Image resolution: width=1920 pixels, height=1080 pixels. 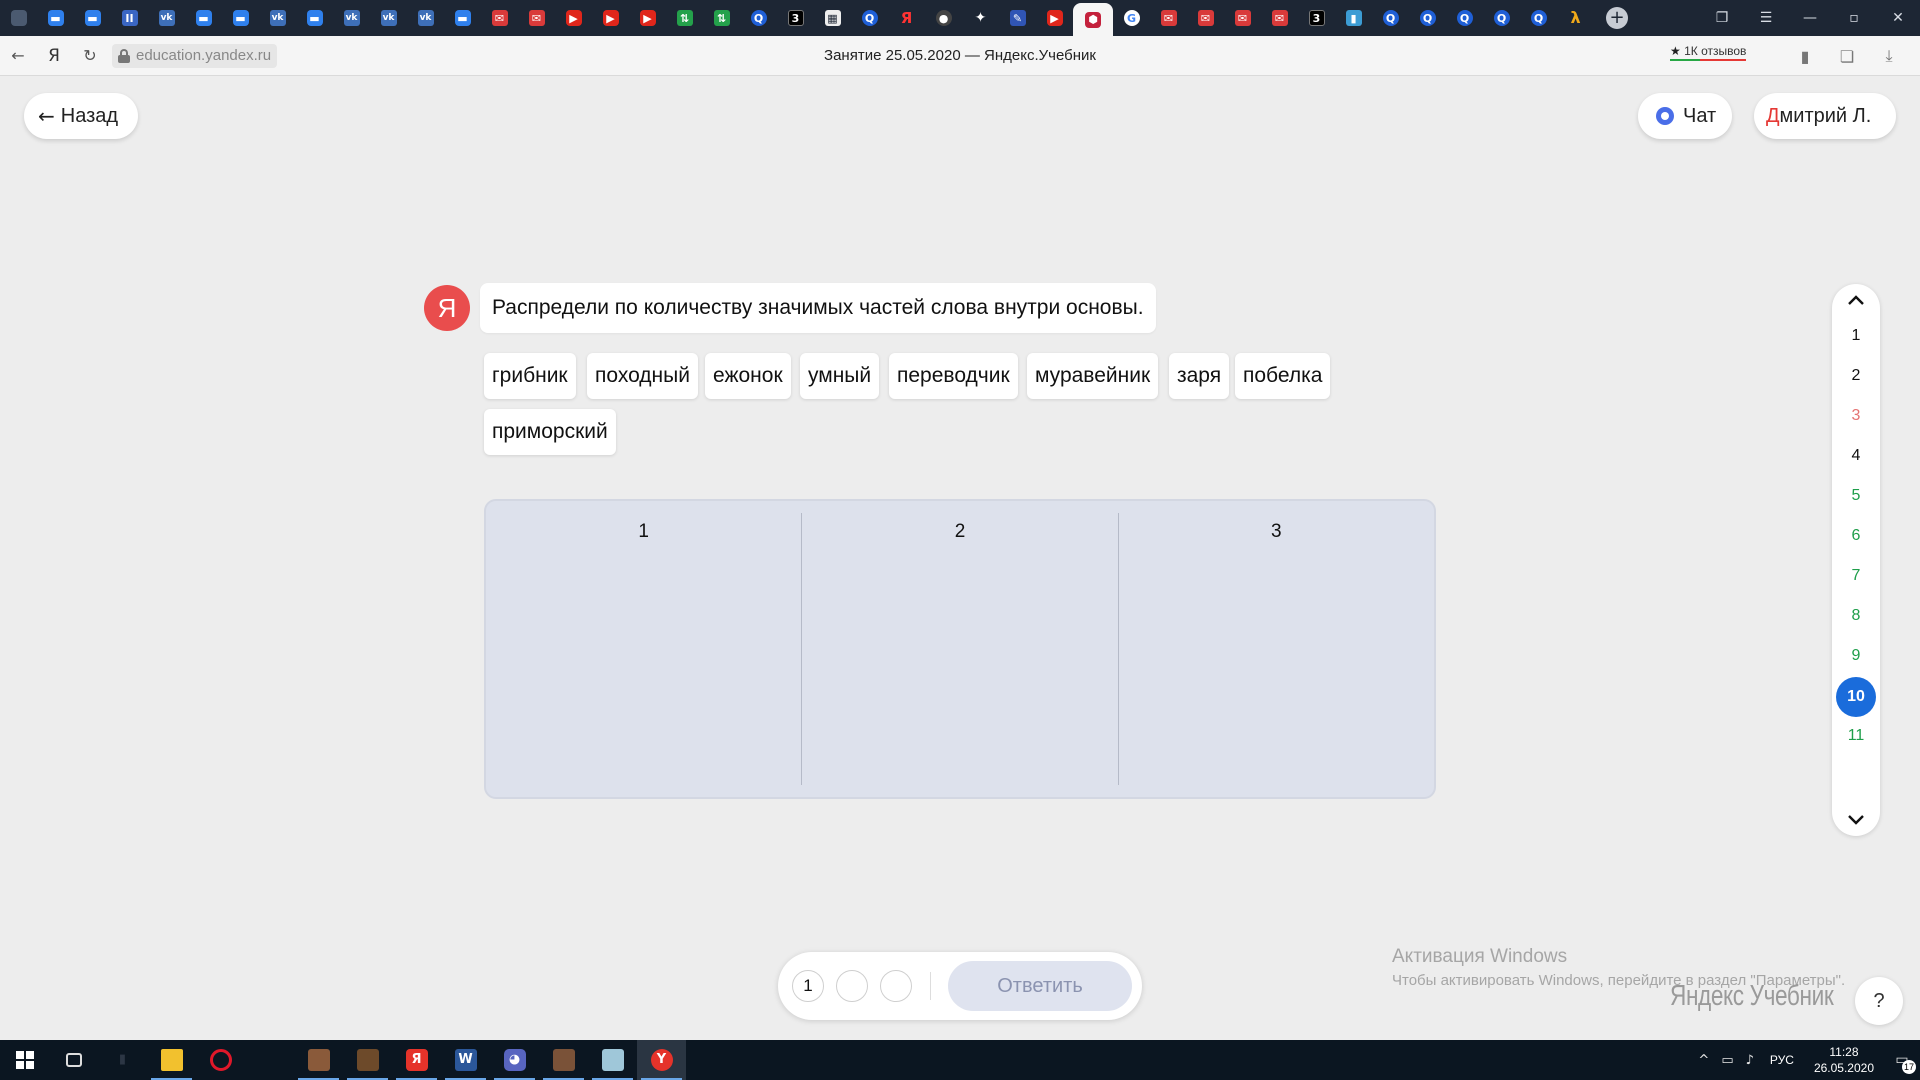 What do you see at coordinates (661, 1060) in the screenshot?
I see `taskbar-app-yandex-browser: Y` at bounding box center [661, 1060].